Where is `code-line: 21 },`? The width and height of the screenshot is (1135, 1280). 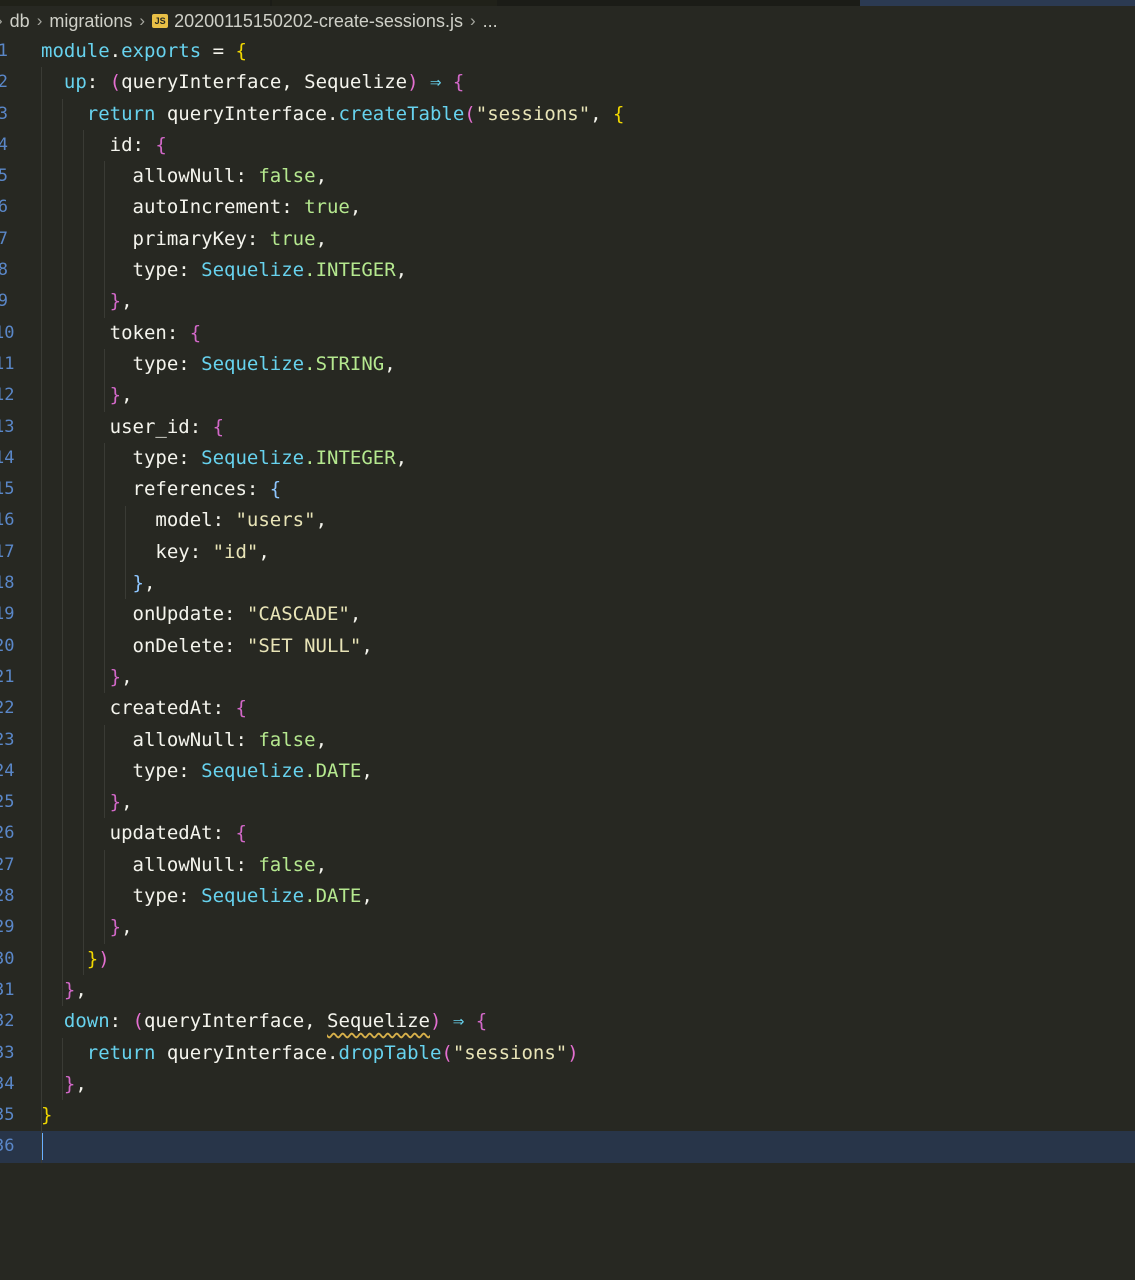
code-line: 21 }, is located at coordinates (567, 677).